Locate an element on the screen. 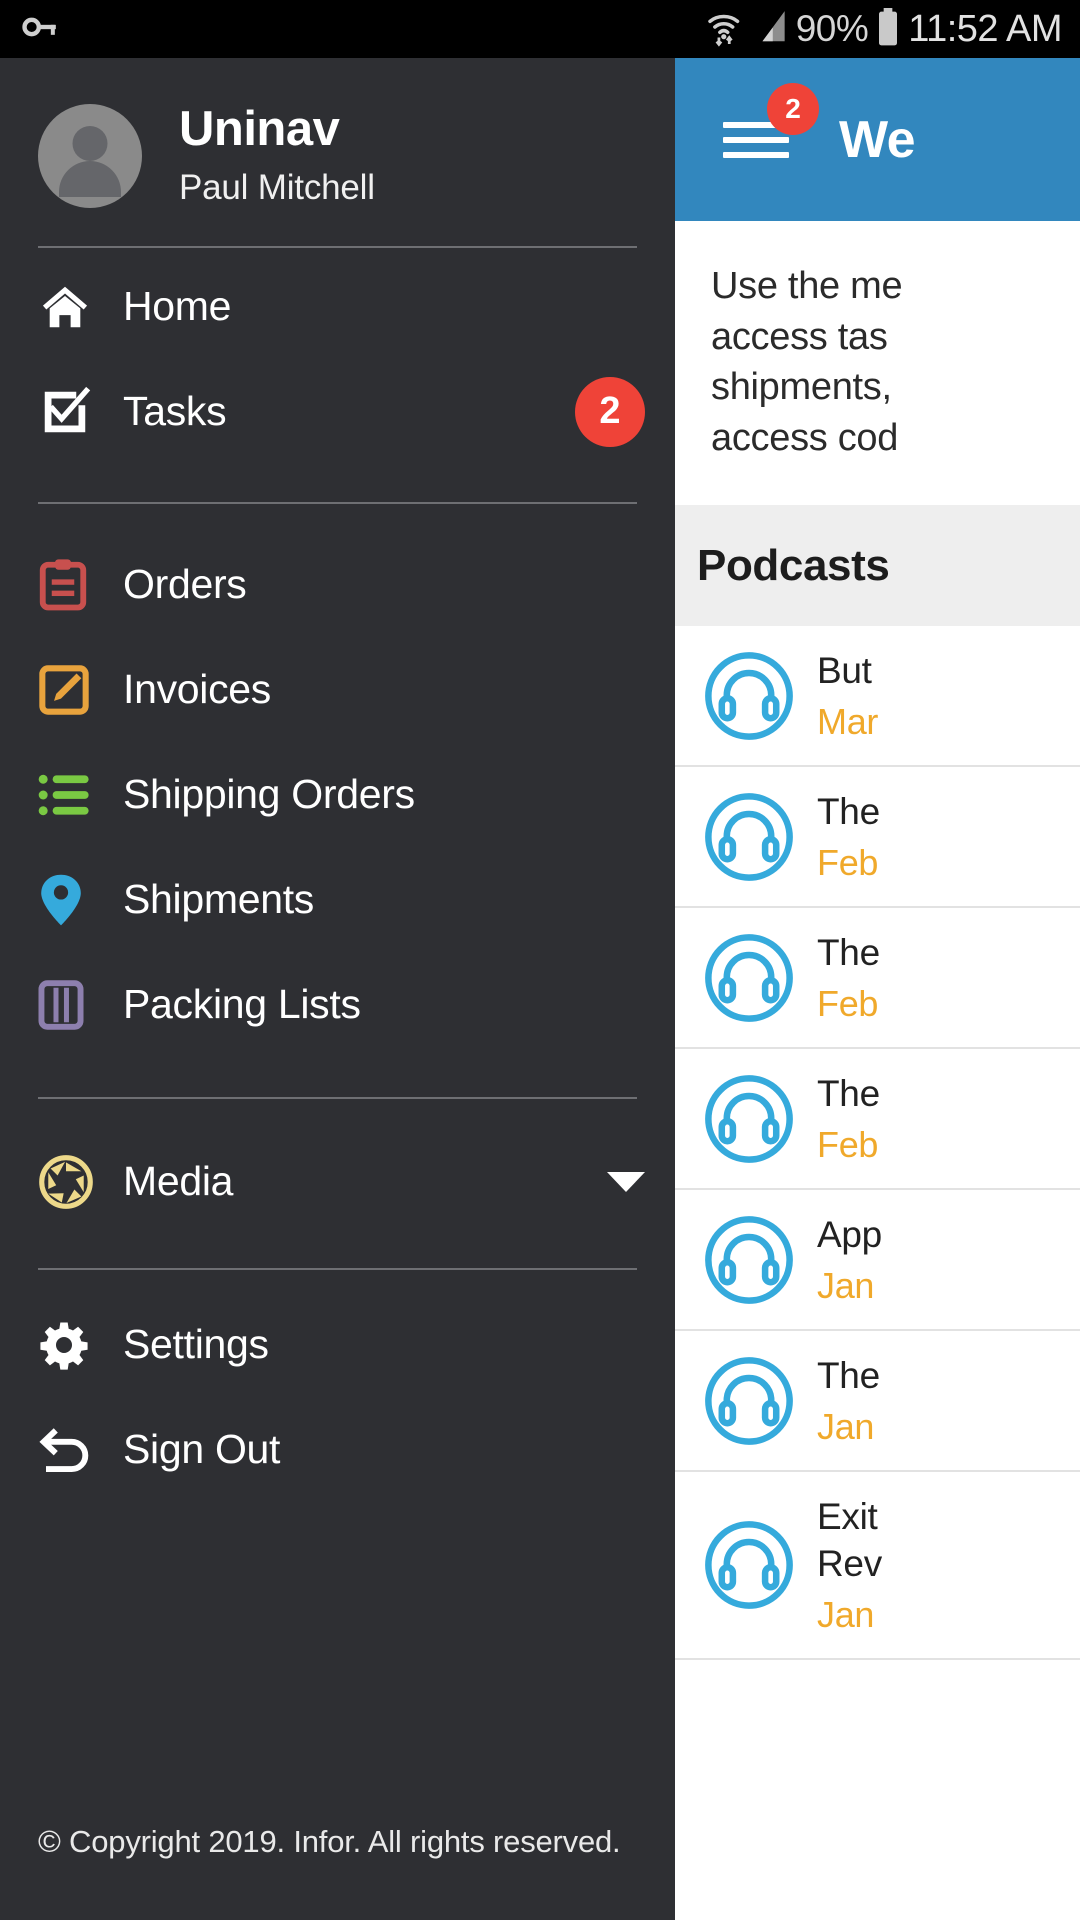 This screenshot has width=1080, height=1920. battery-percent: 90% is located at coordinates (832, 28).